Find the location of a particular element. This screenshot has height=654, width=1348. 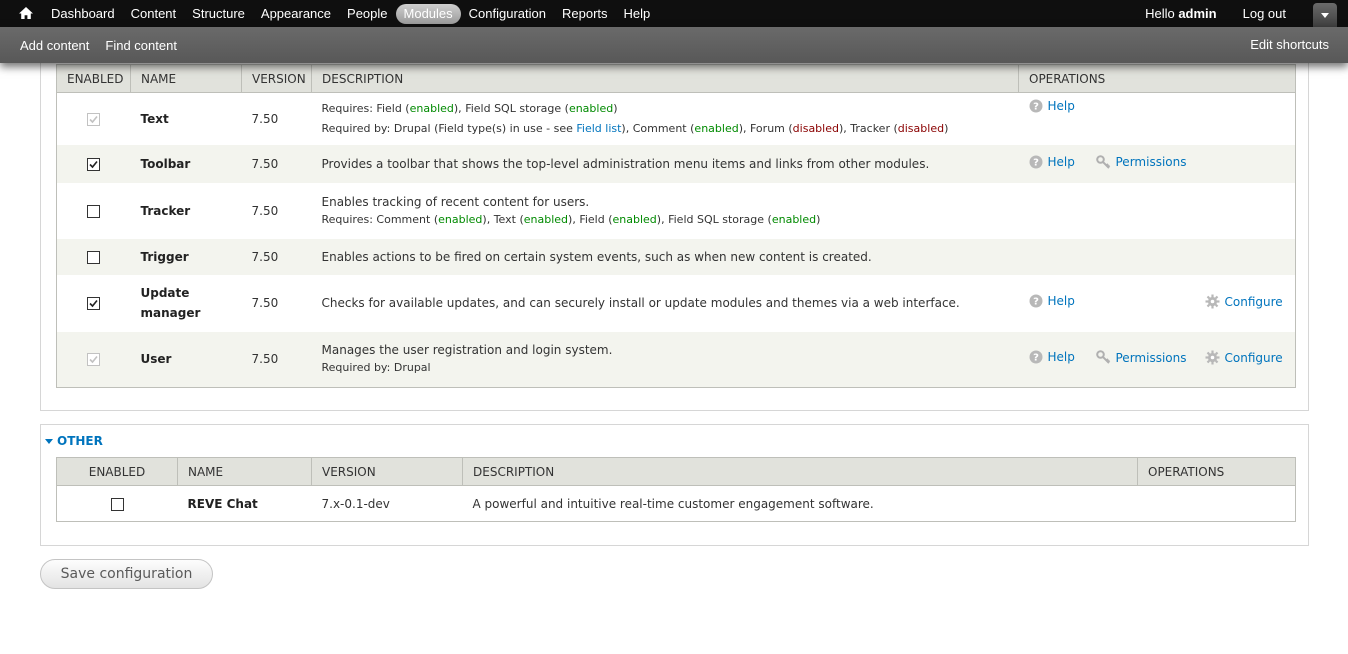

menu-dashboard: Dashboard is located at coordinates (83, 14).